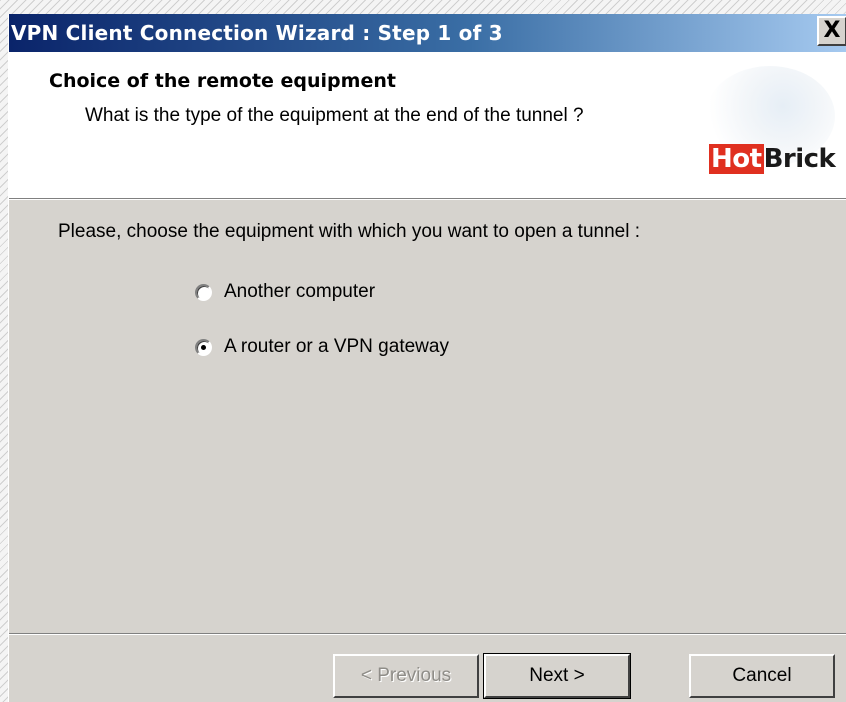 This screenshot has width=846, height=702. I want to click on next-button: Next >, so click(557, 676).